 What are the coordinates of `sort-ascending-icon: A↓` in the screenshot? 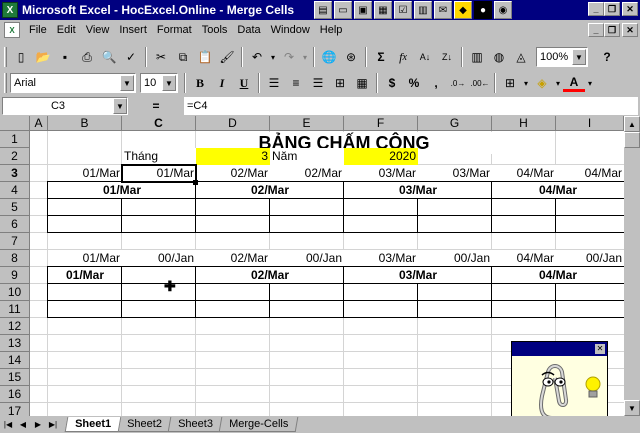 It's located at (425, 57).